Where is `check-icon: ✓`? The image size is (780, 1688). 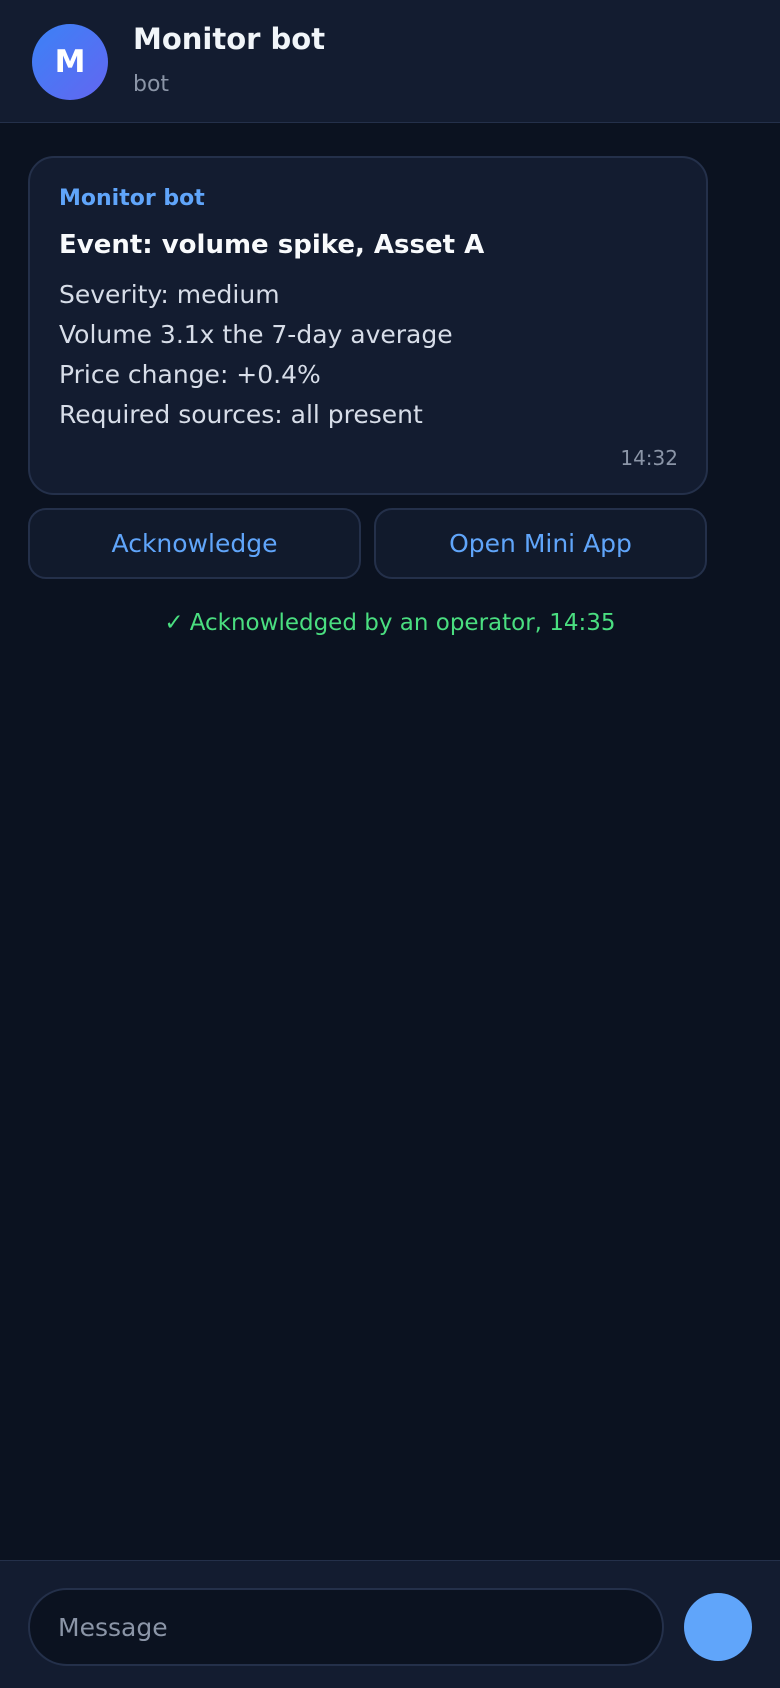
check-icon: ✓ is located at coordinates (174, 623).